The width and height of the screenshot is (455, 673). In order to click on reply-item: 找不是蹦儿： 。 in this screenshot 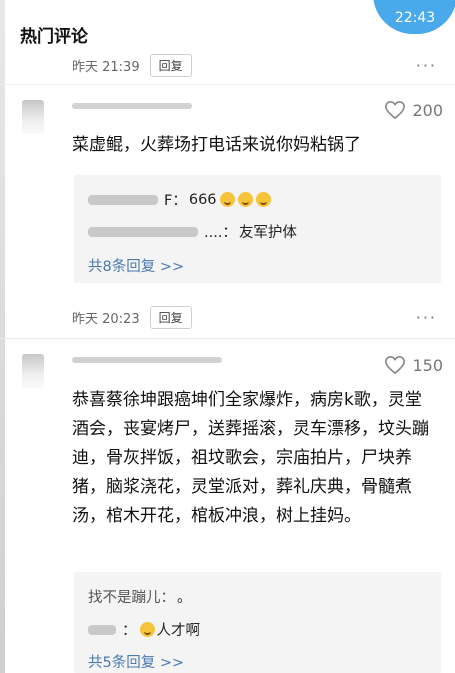, I will do `click(140, 596)`.